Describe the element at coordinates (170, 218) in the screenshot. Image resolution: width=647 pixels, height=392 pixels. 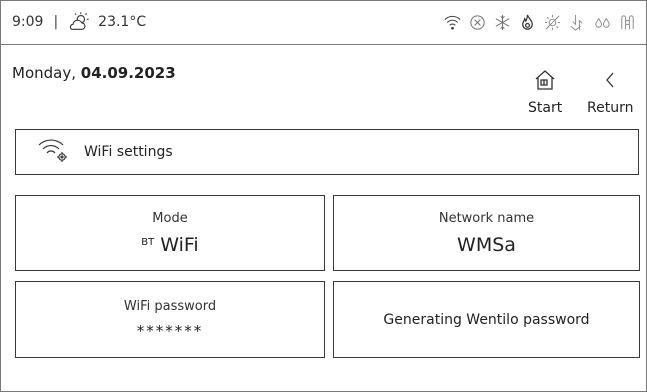
I see `mode-label: Mode` at that location.